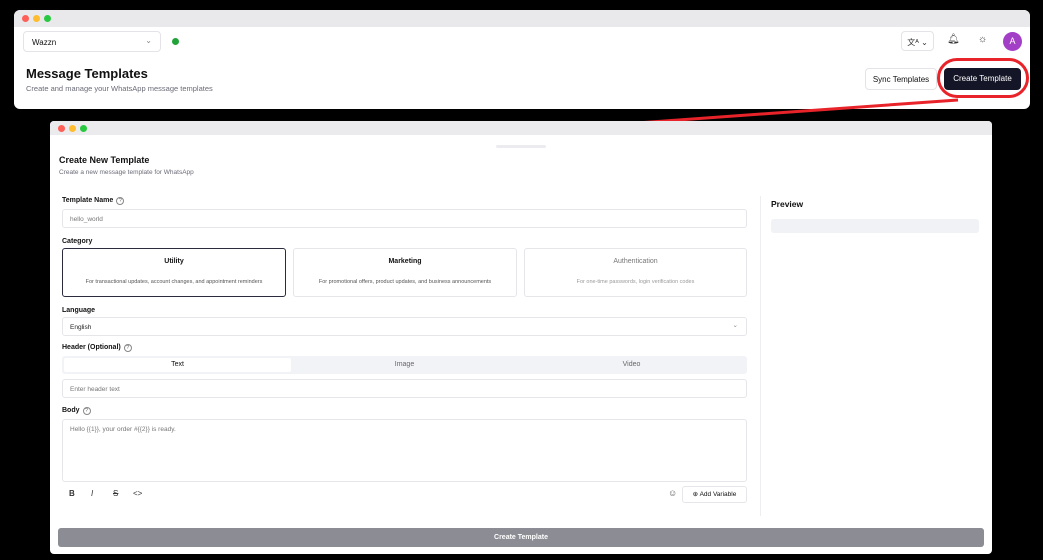  I want to click on language-select: English ⌄, so click(404, 326).